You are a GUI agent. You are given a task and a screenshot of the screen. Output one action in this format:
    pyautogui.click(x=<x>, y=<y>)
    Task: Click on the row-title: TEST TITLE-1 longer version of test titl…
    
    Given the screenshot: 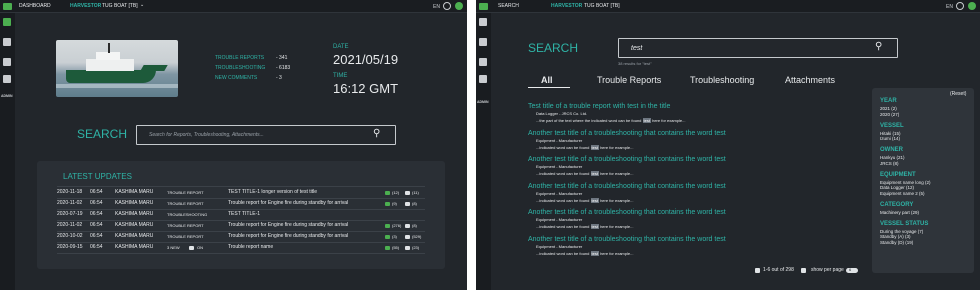 What is the action you would take?
    pyautogui.click(x=272, y=192)
    